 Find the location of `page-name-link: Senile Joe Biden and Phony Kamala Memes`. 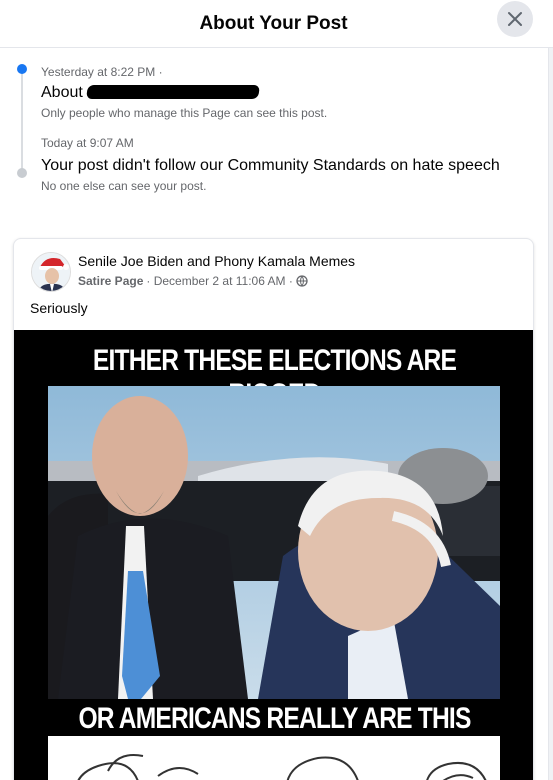

page-name-link: Senile Joe Biden and Phony Kamala Memes is located at coordinates (216, 261).